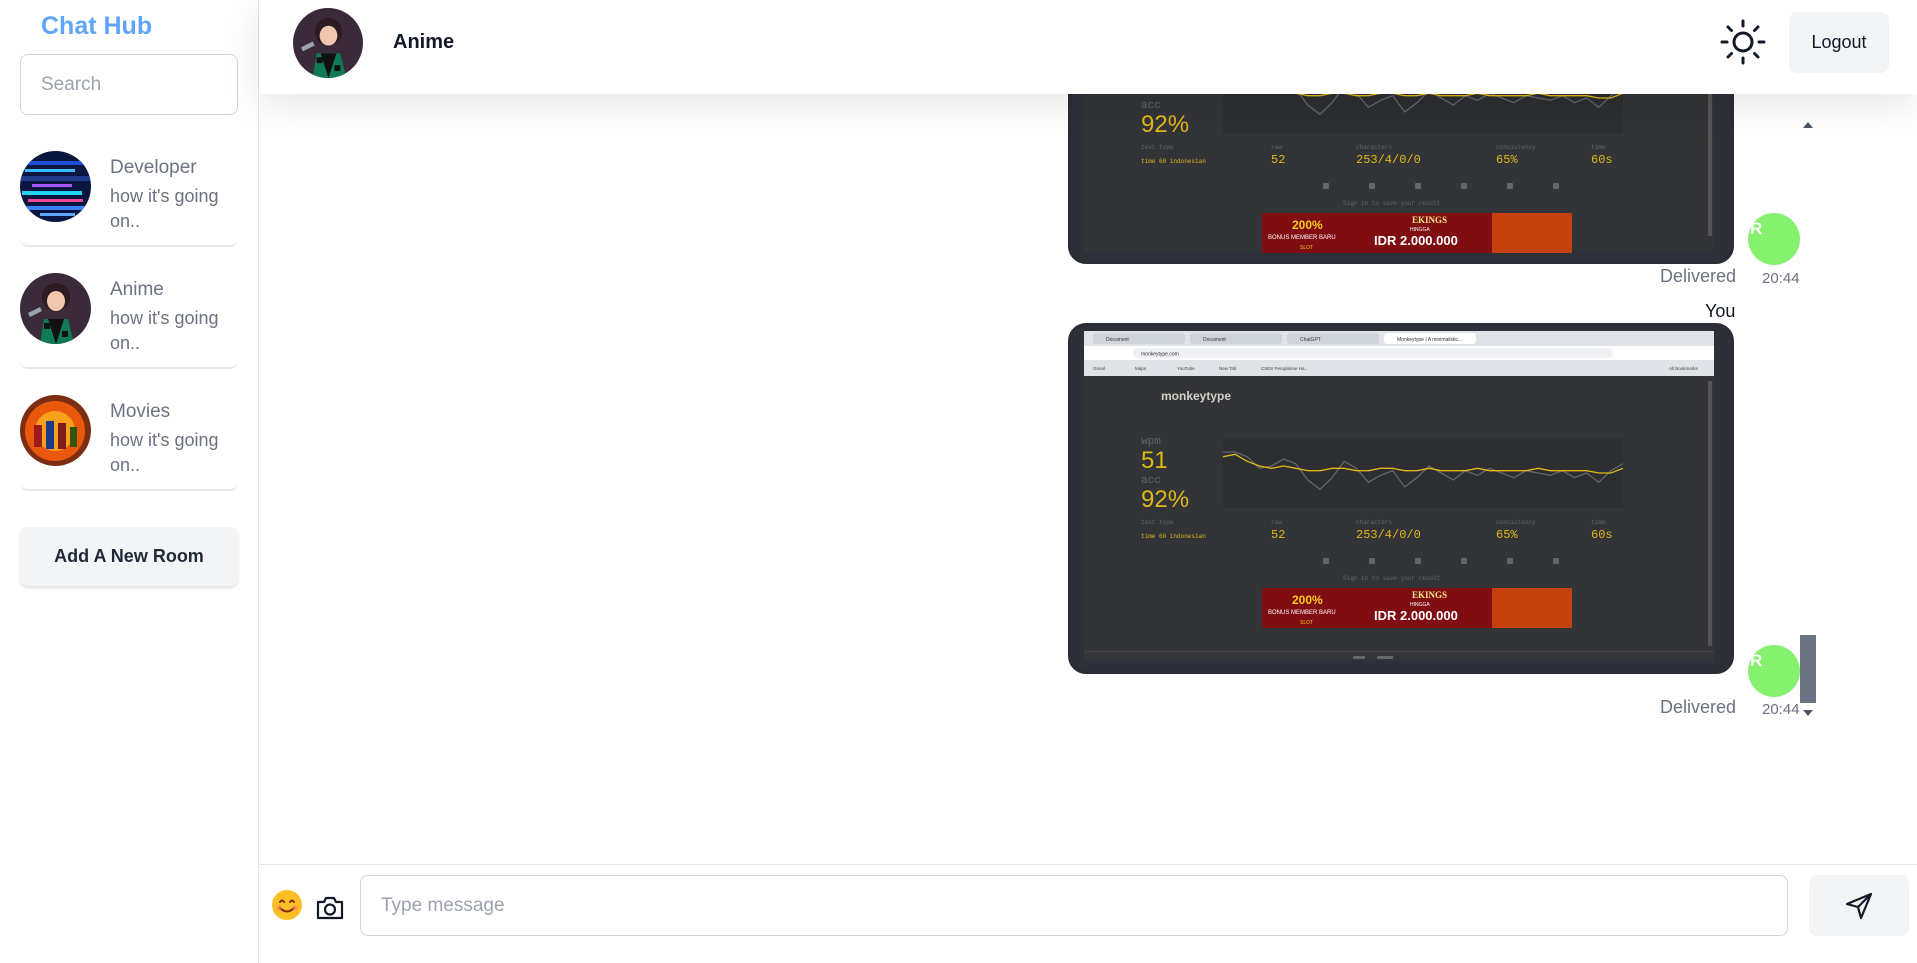 The height and width of the screenshot is (963, 1917). I want to click on address-bar, so click(1373, 353).